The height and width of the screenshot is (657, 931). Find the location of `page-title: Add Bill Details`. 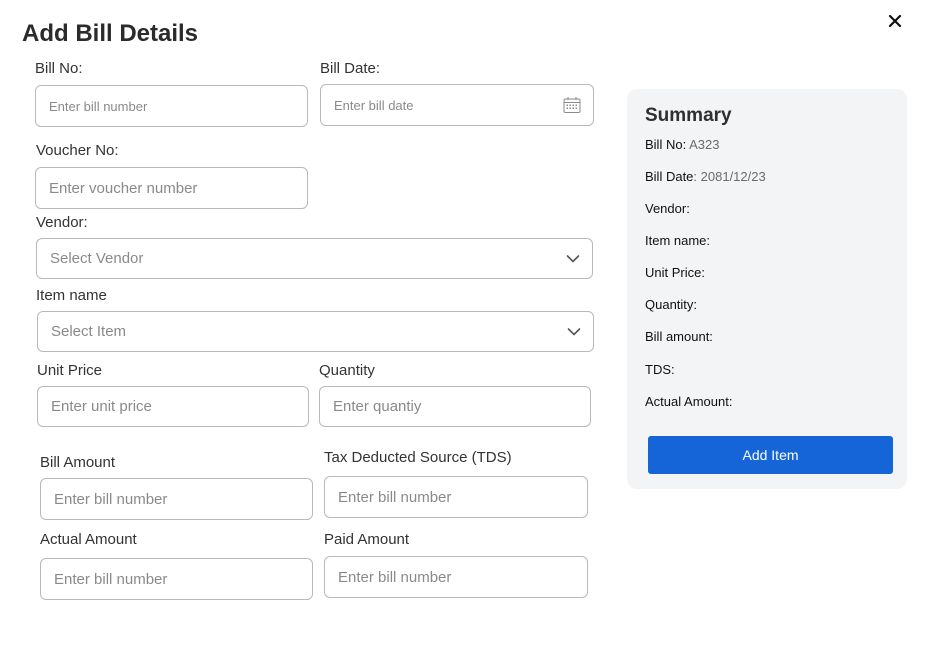

page-title: Add Bill Details is located at coordinates (110, 33).